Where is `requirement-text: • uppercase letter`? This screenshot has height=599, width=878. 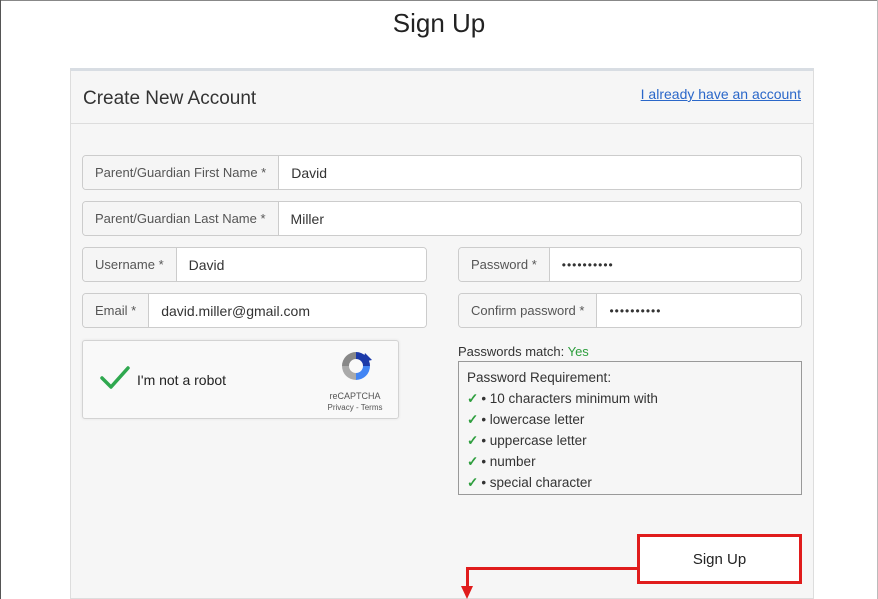 requirement-text: • uppercase letter is located at coordinates (534, 440).